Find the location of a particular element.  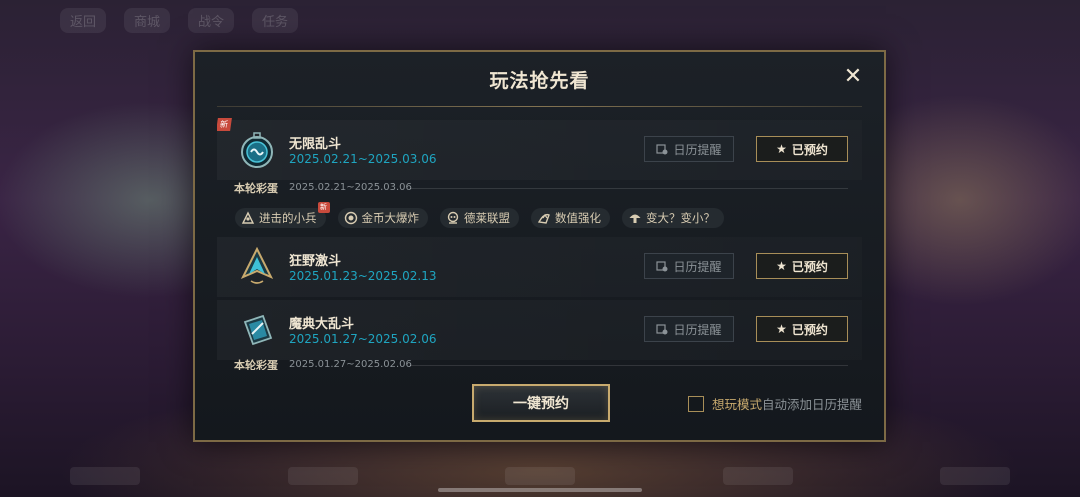

background-back-label: 返回 is located at coordinates (83, 20).